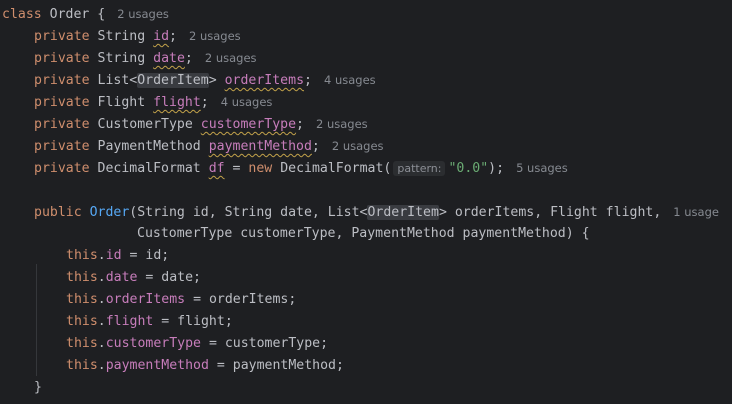 This screenshot has width=732, height=404. I want to click on constructor-name: Order, so click(110, 212).